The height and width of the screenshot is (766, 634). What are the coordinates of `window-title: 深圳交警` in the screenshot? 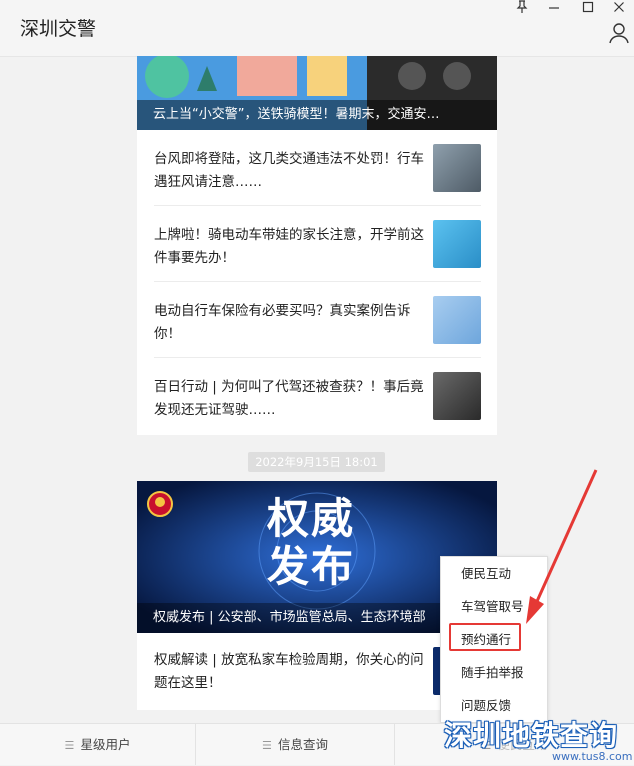 It's located at (58, 29).